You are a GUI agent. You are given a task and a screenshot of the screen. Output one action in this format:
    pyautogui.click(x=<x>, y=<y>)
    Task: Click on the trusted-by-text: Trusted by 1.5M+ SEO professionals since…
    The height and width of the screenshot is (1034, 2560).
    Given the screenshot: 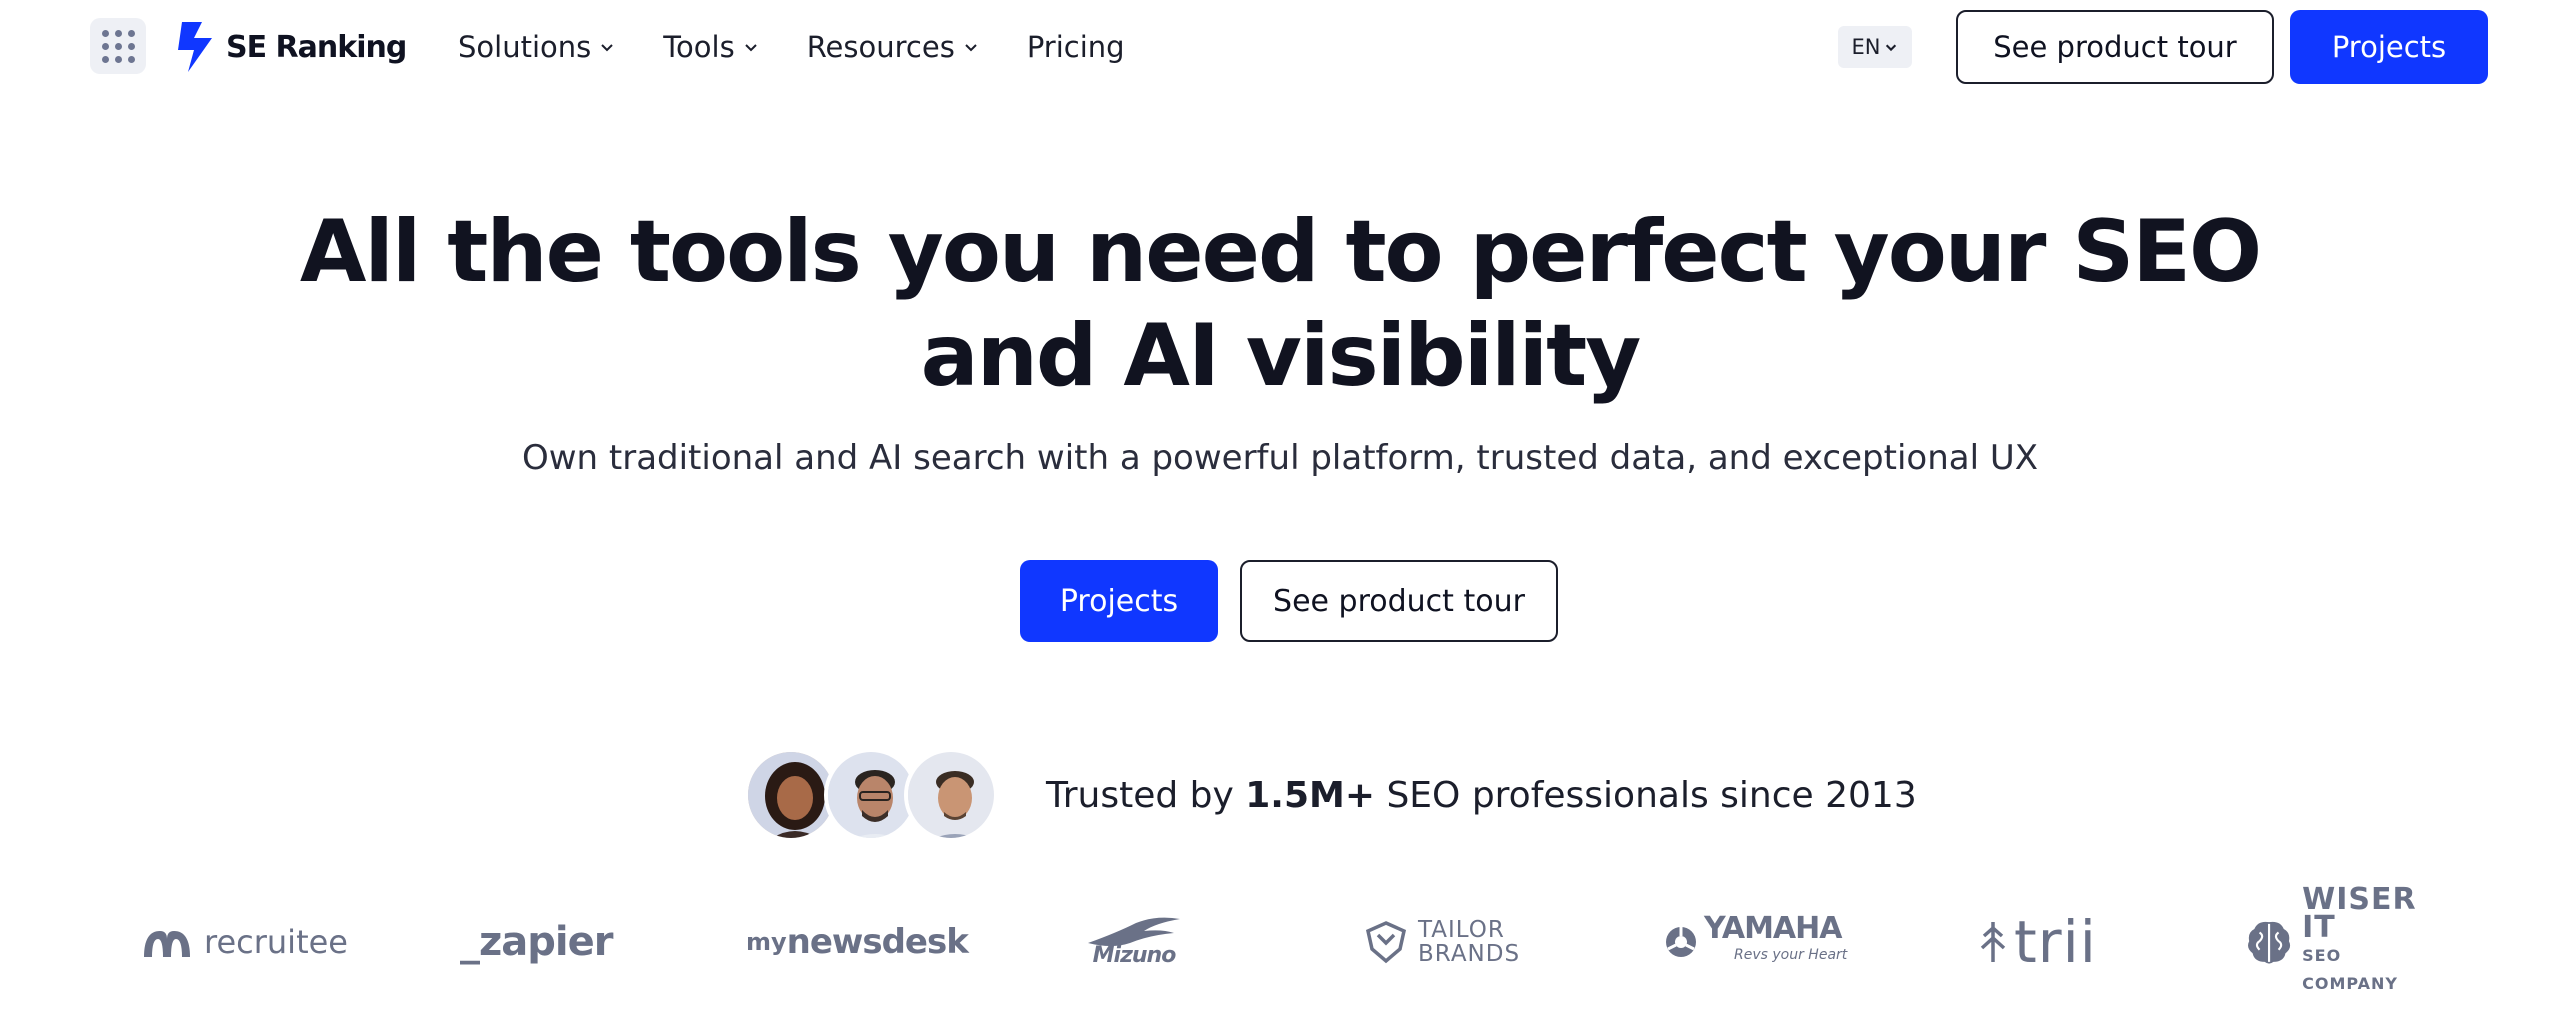 What is the action you would take?
    pyautogui.click(x=1481, y=795)
    